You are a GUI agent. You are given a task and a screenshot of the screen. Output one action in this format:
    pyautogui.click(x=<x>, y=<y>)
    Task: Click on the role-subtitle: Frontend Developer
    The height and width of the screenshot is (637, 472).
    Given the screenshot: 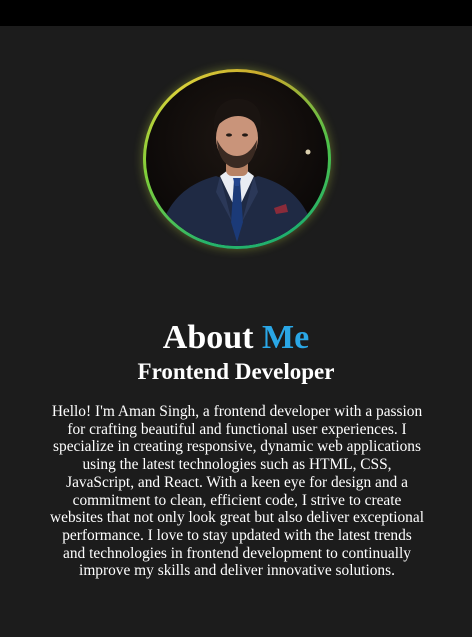 What is the action you would take?
    pyautogui.click(x=236, y=371)
    